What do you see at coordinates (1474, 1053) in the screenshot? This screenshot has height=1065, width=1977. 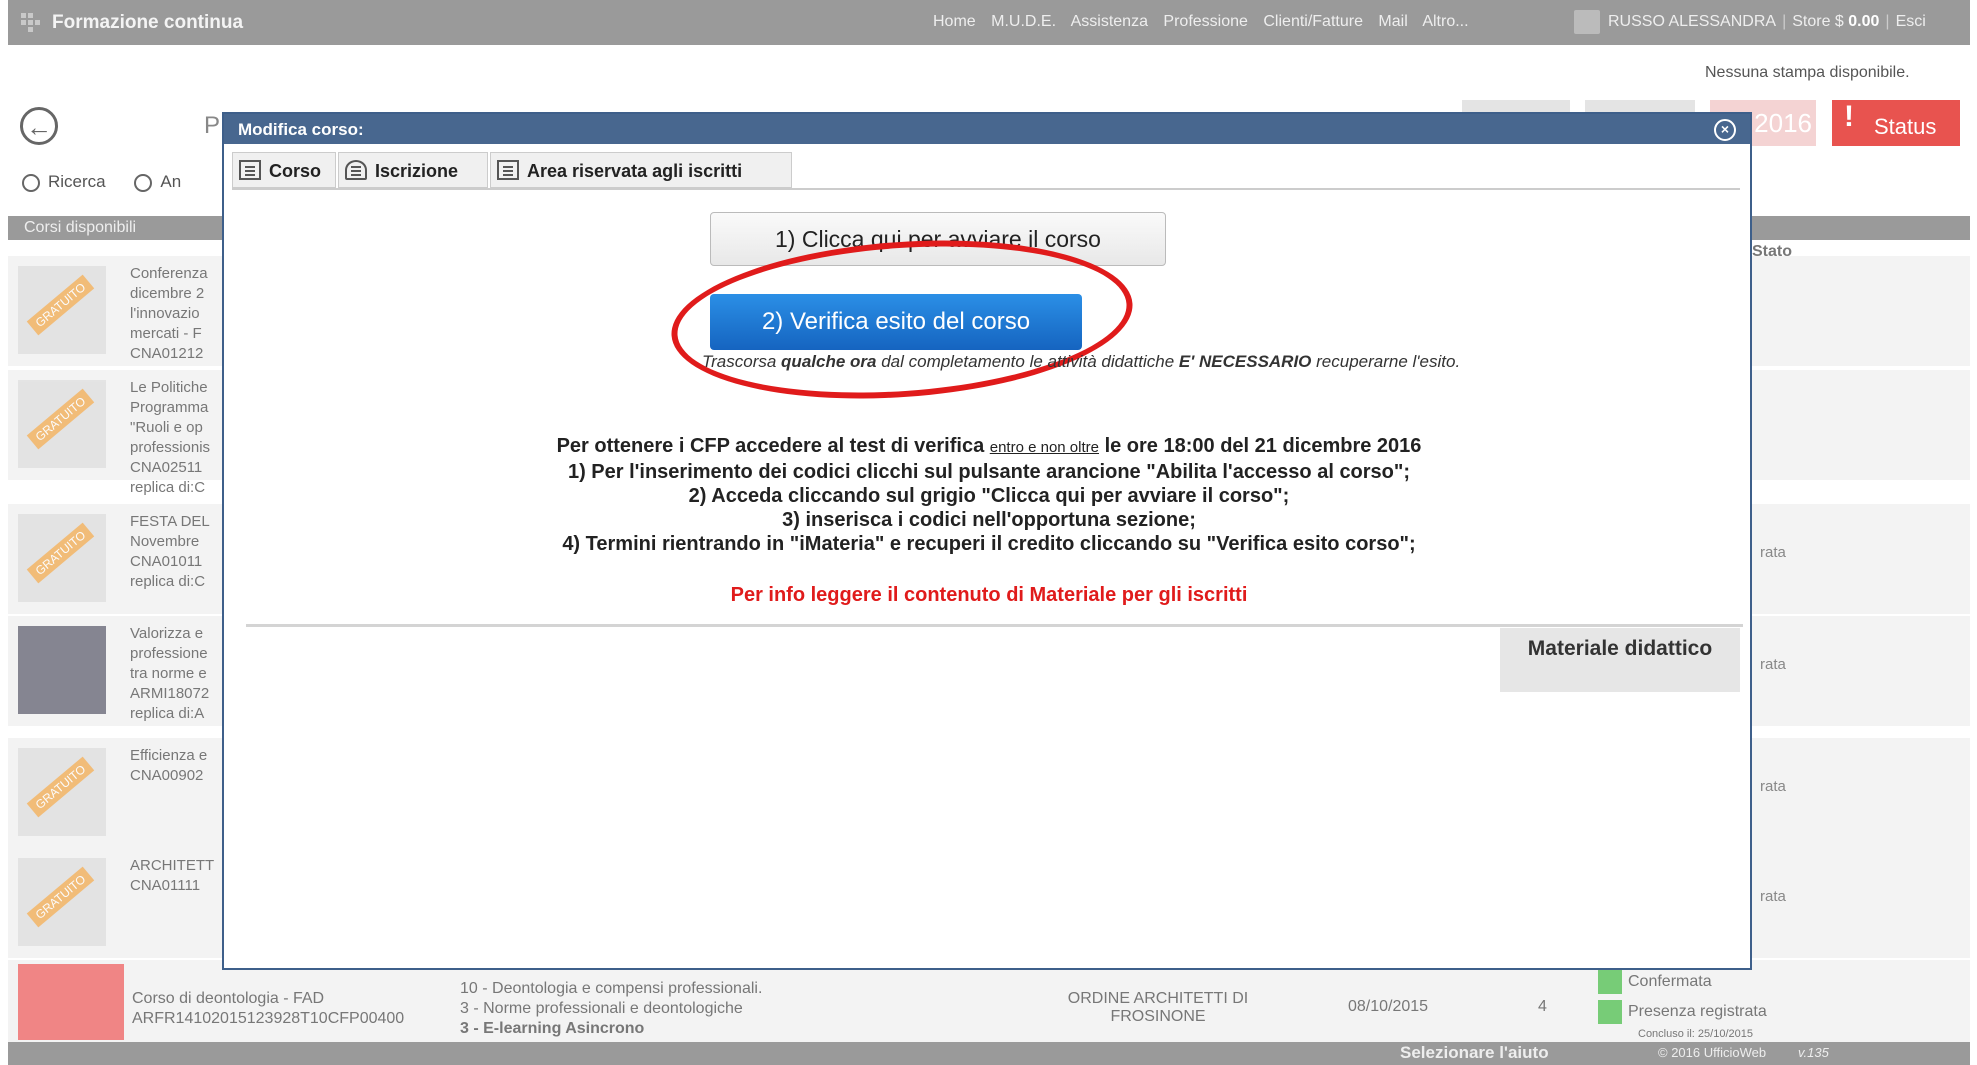 I see `help-label: Selezionare l'aiuto` at bounding box center [1474, 1053].